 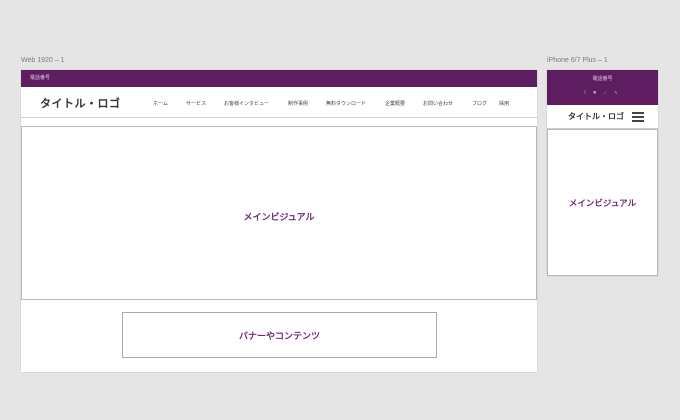 I want to click on nav-item-company: 企業概要, so click(x=395, y=103).